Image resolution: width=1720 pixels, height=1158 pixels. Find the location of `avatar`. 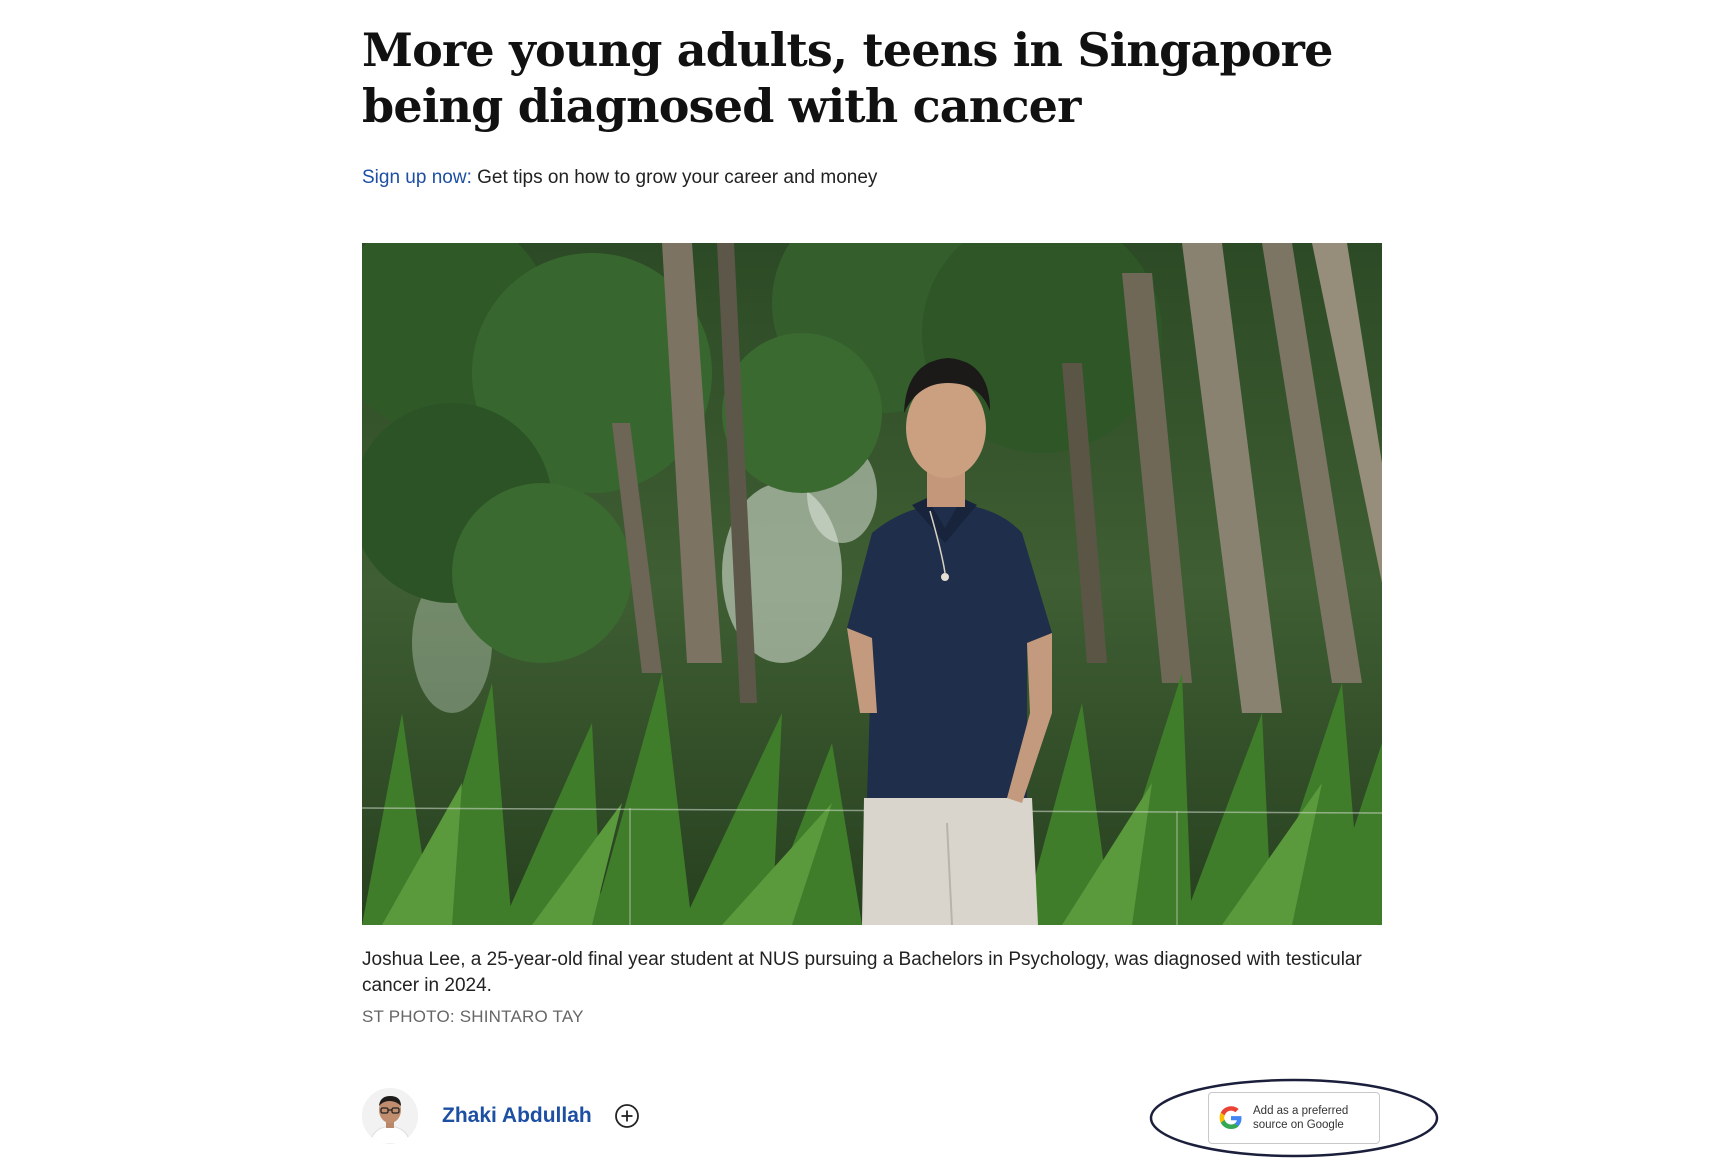

avatar is located at coordinates (390, 1116).